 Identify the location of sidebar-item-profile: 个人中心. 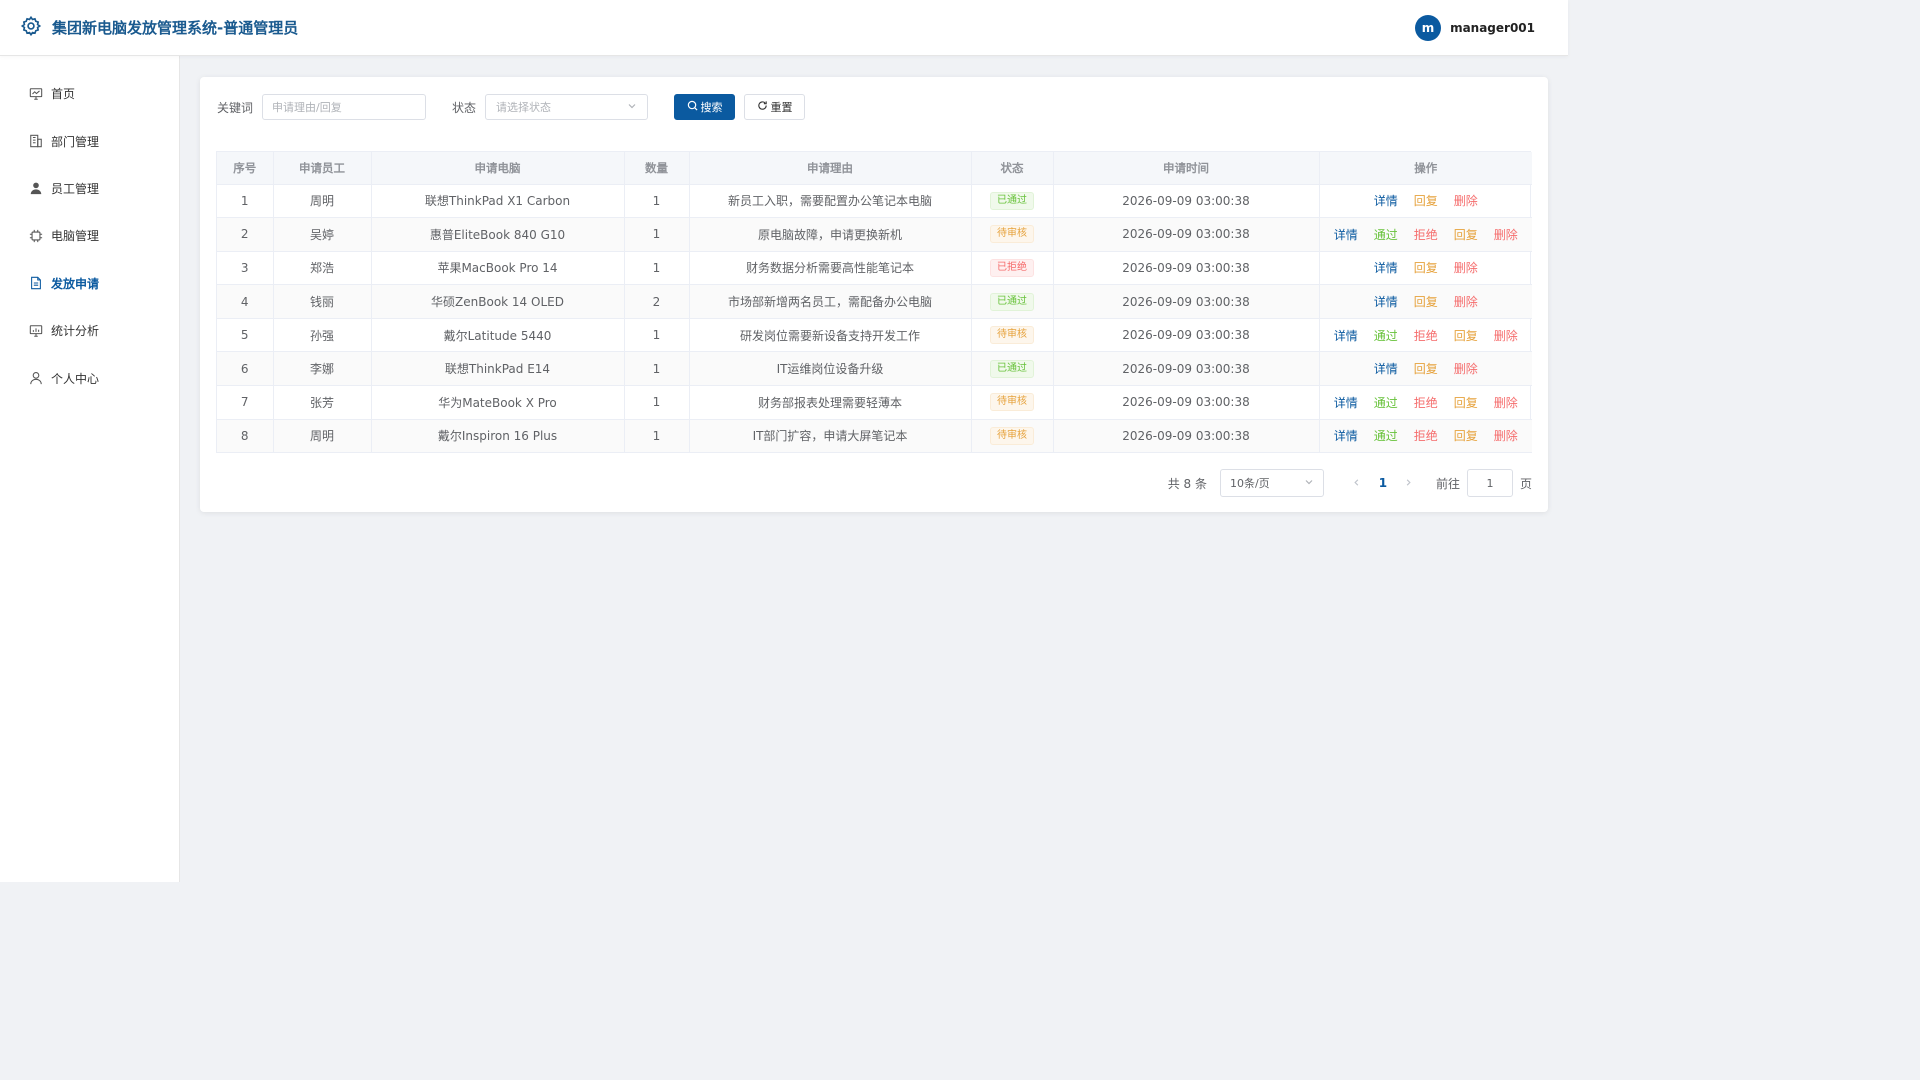
(89, 377).